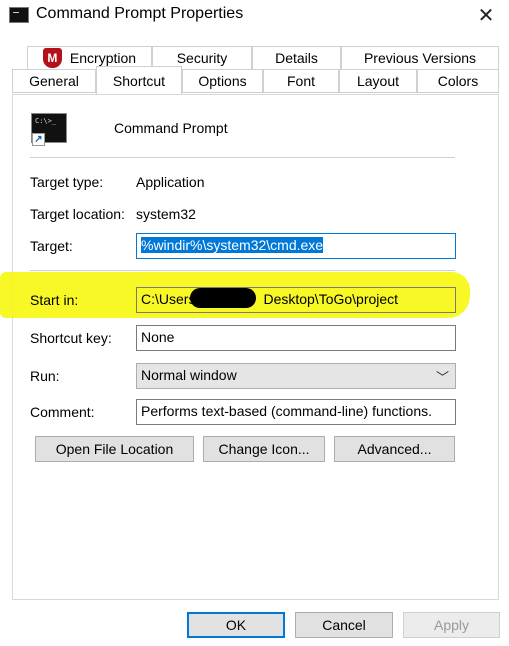 Image resolution: width=509 pixels, height=646 pixels. What do you see at coordinates (170, 182) in the screenshot?
I see `target-type-value: Application` at bounding box center [170, 182].